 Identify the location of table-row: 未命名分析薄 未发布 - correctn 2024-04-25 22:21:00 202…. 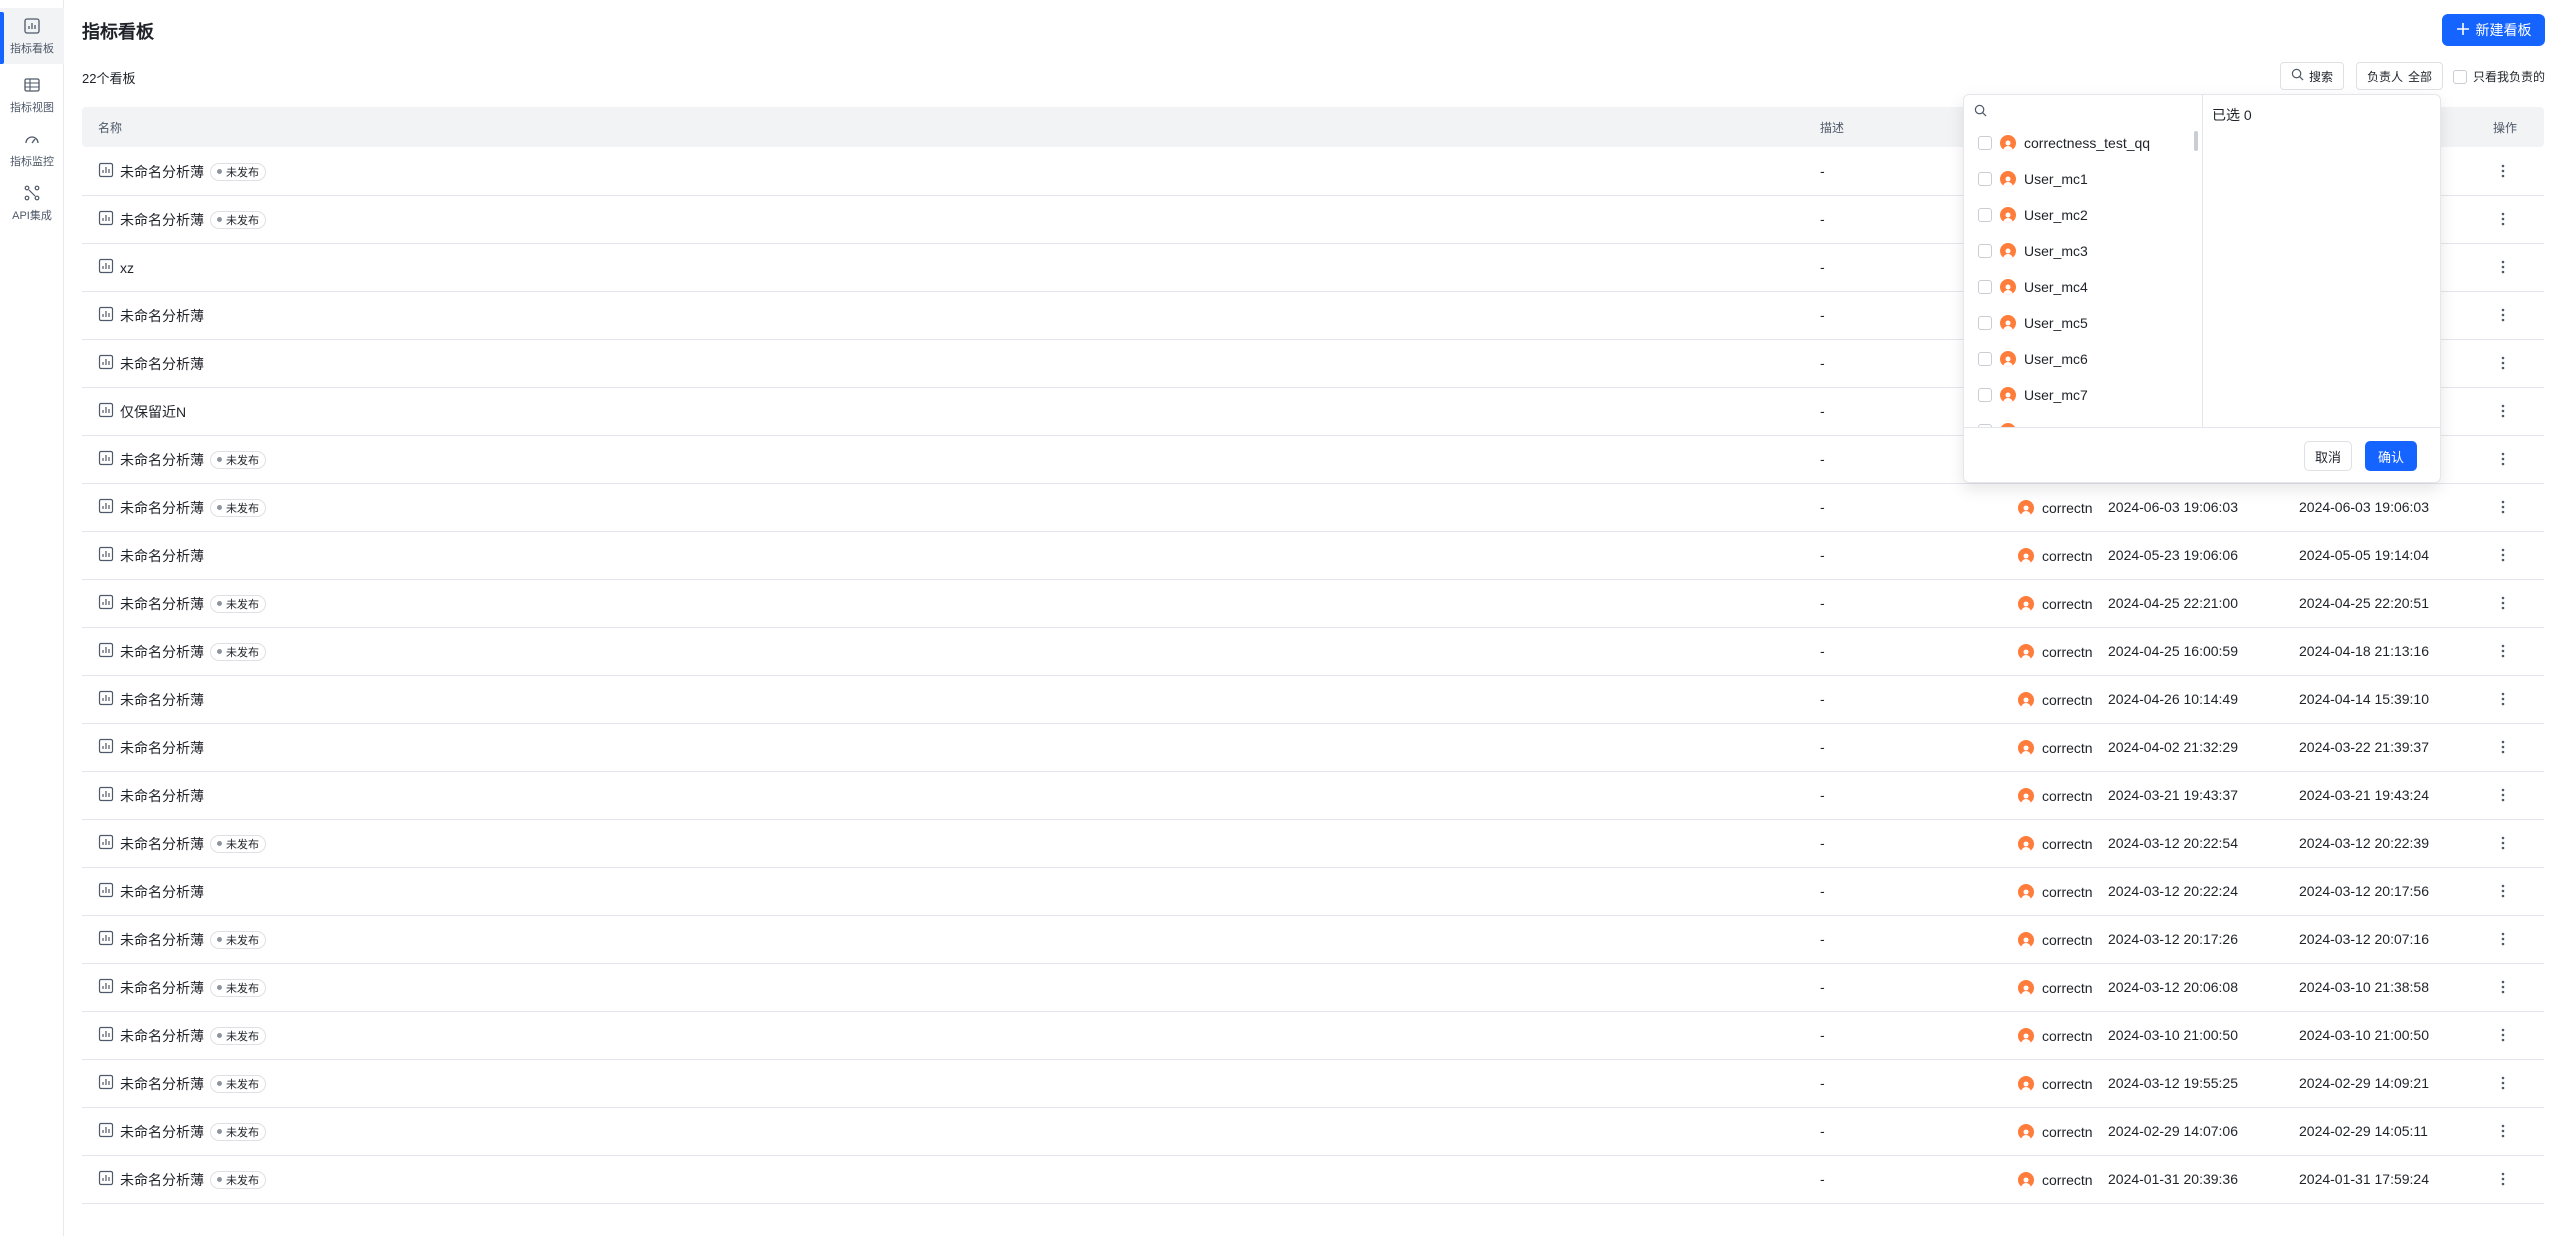
(1313, 604).